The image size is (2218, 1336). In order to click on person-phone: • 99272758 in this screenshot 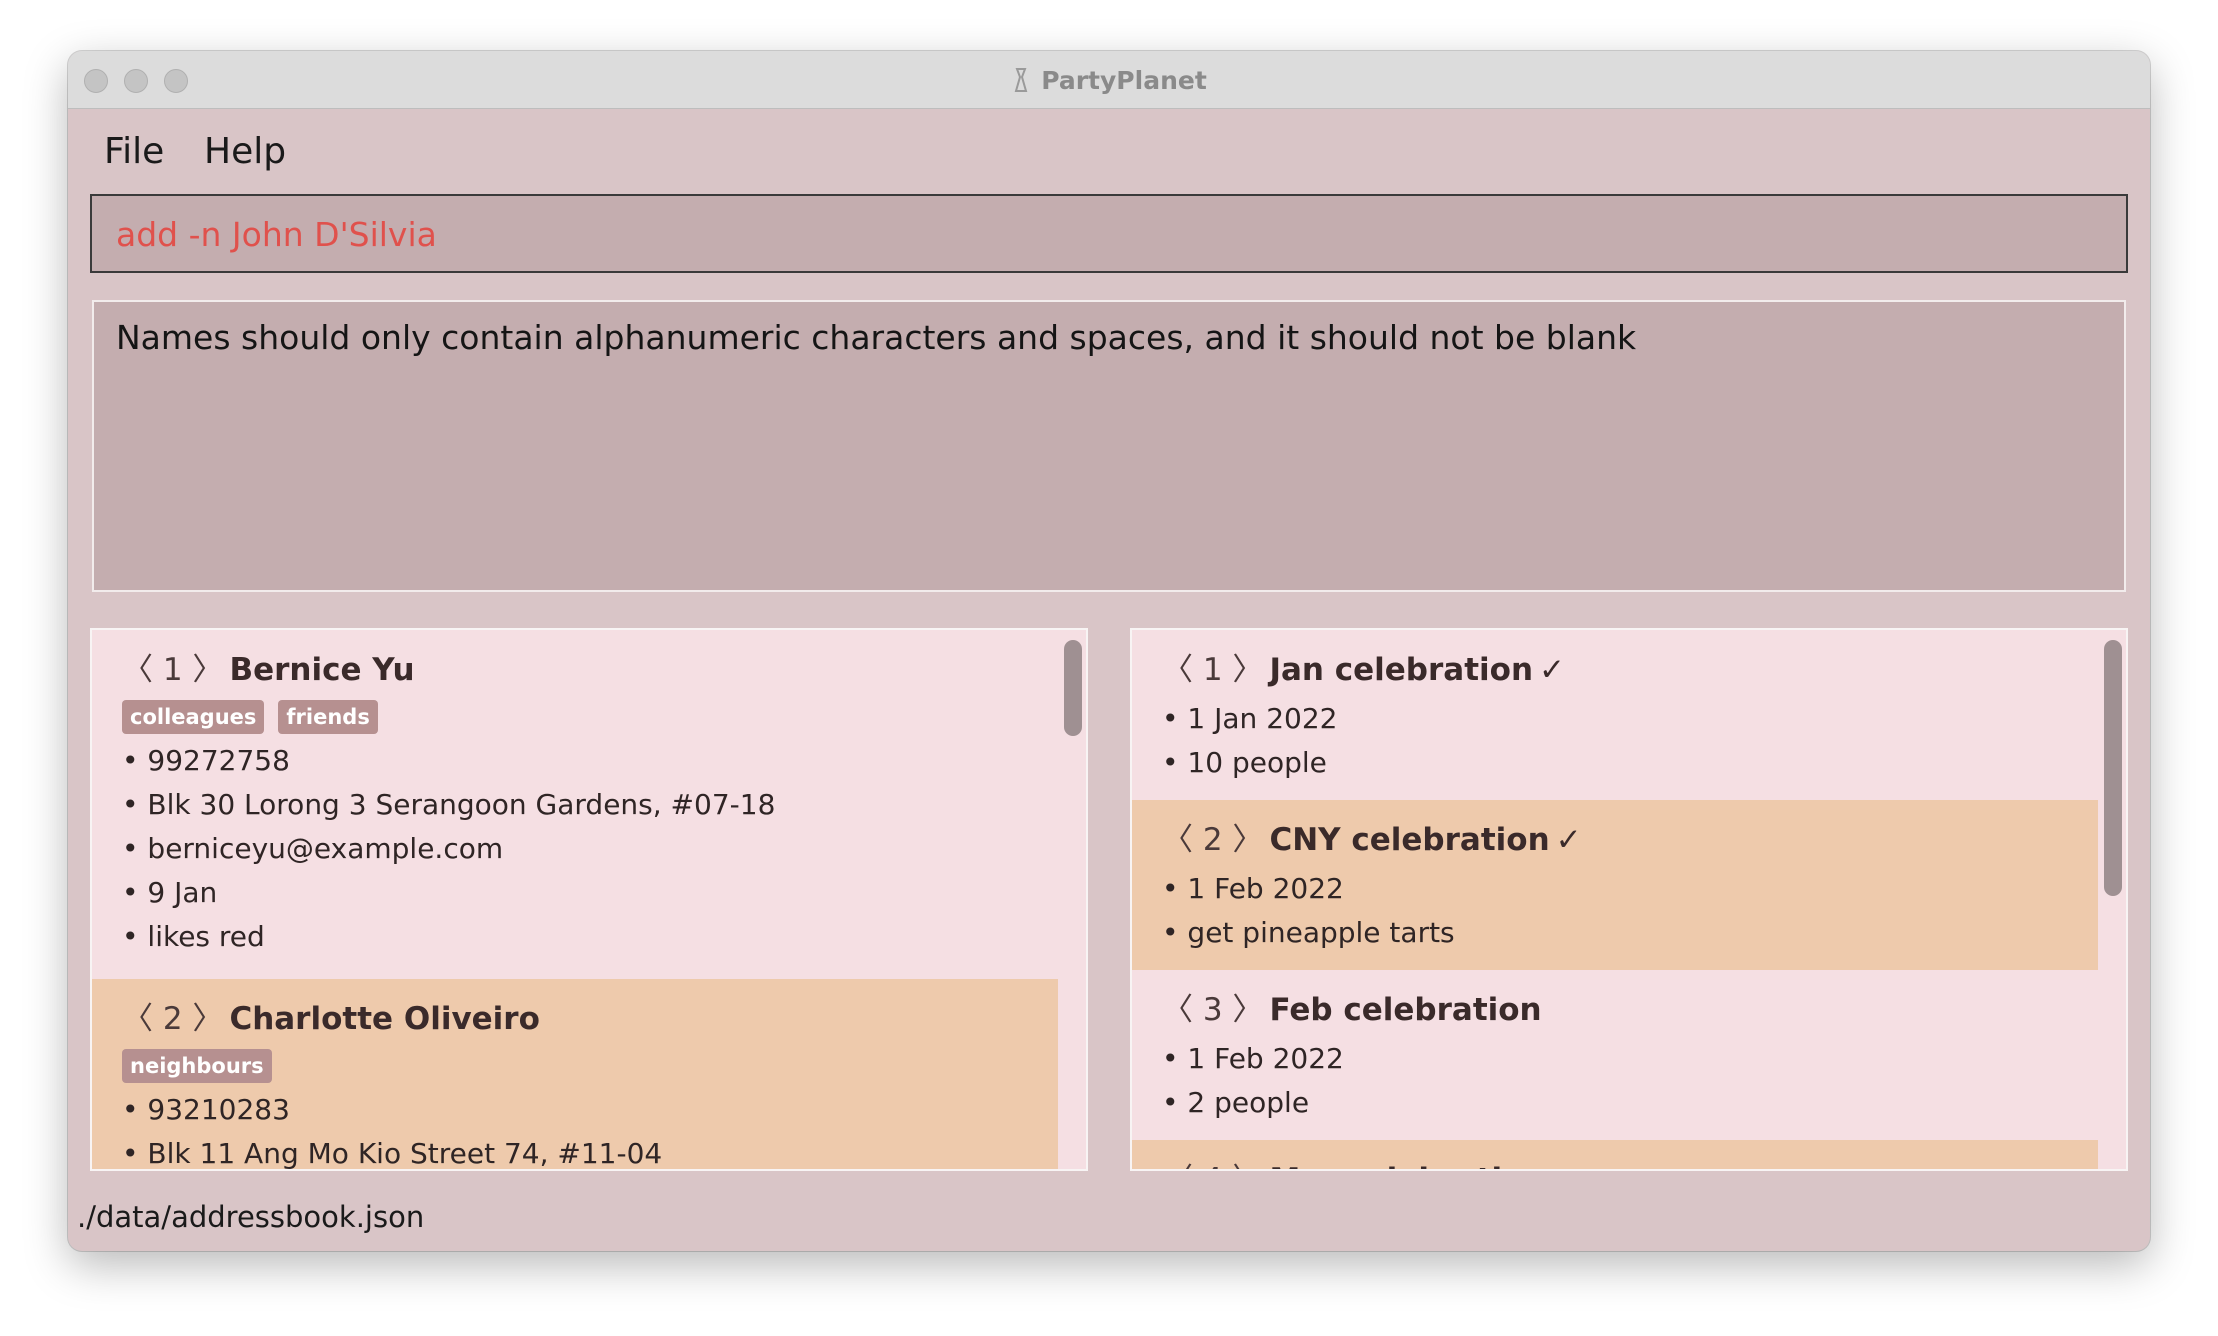, I will do `click(206, 760)`.